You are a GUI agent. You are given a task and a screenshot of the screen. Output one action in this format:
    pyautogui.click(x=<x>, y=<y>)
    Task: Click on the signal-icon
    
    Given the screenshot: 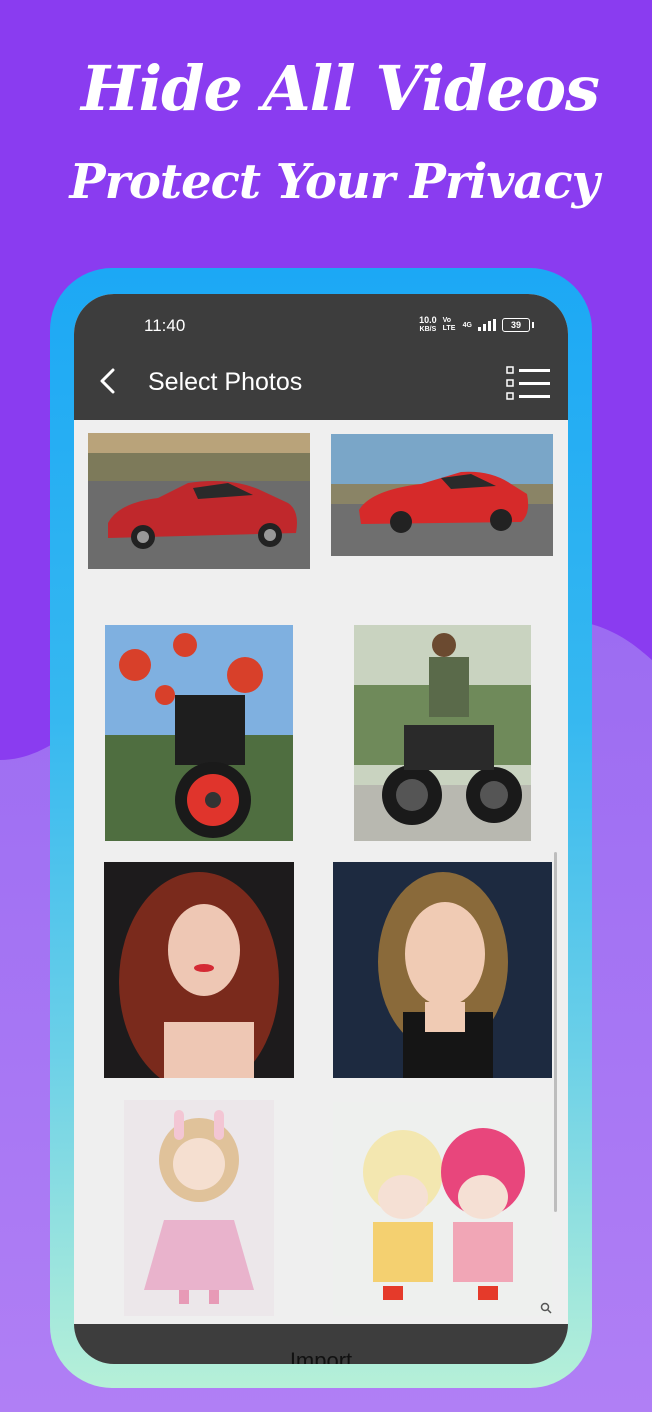 What is the action you would take?
    pyautogui.click(x=487, y=325)
    